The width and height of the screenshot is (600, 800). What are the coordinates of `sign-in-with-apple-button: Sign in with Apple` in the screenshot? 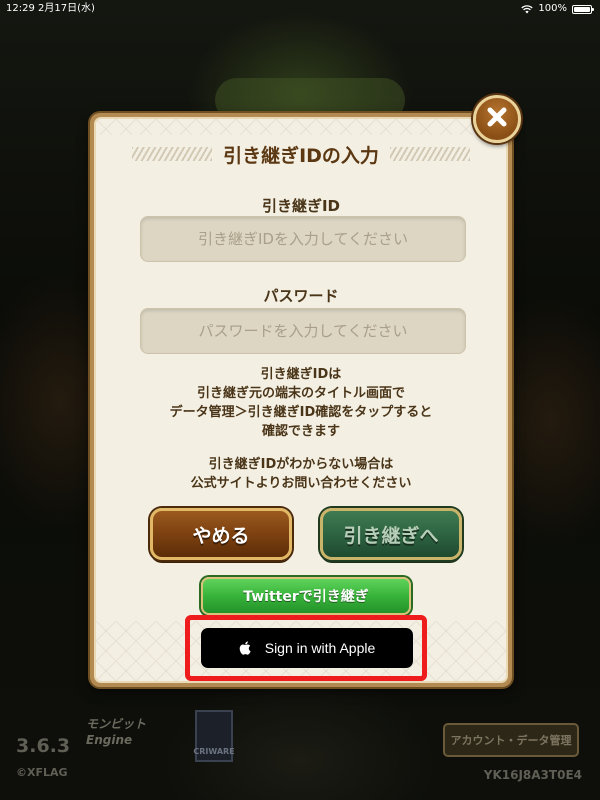 It's located at (307, 648).